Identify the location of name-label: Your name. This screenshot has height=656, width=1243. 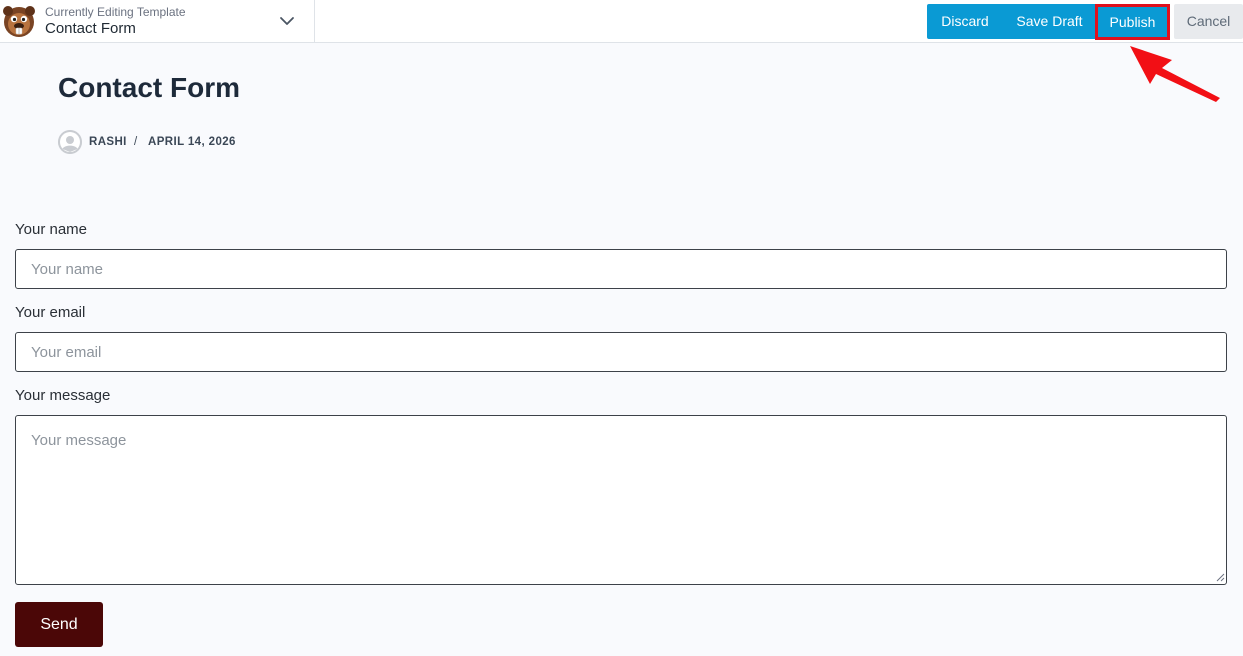
(51, 229).